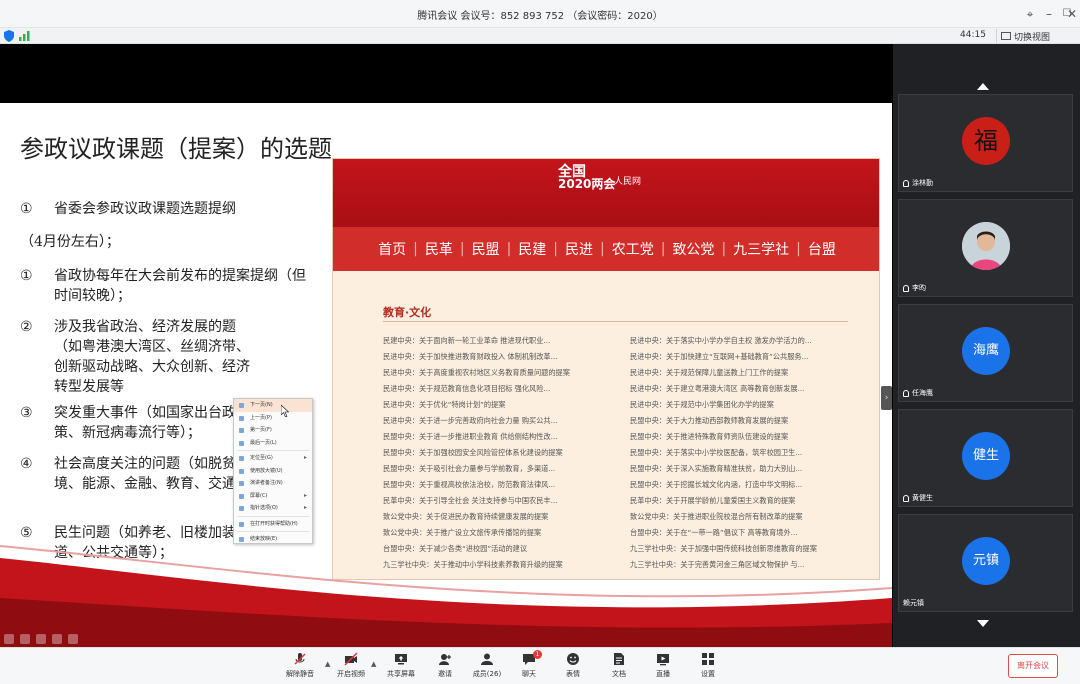 The image size is (1080, 684). I want to click on members-button: 成员(26), so click(487, 665).